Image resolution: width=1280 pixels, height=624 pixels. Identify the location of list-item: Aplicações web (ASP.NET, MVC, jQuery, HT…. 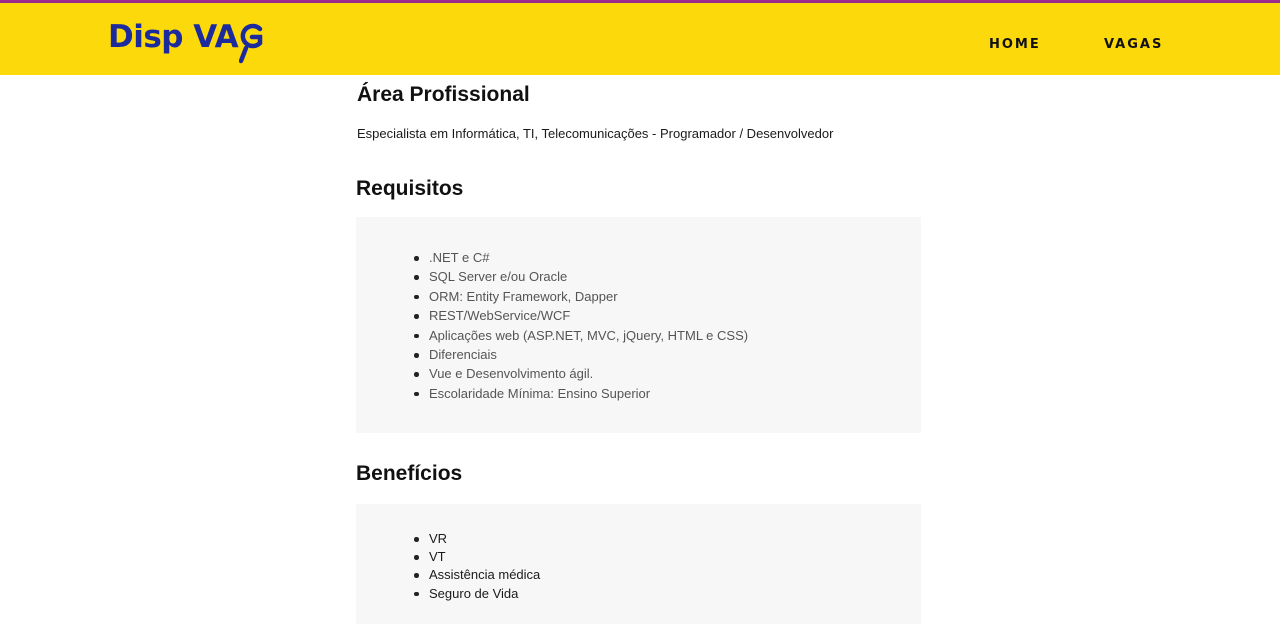
(581, 335).